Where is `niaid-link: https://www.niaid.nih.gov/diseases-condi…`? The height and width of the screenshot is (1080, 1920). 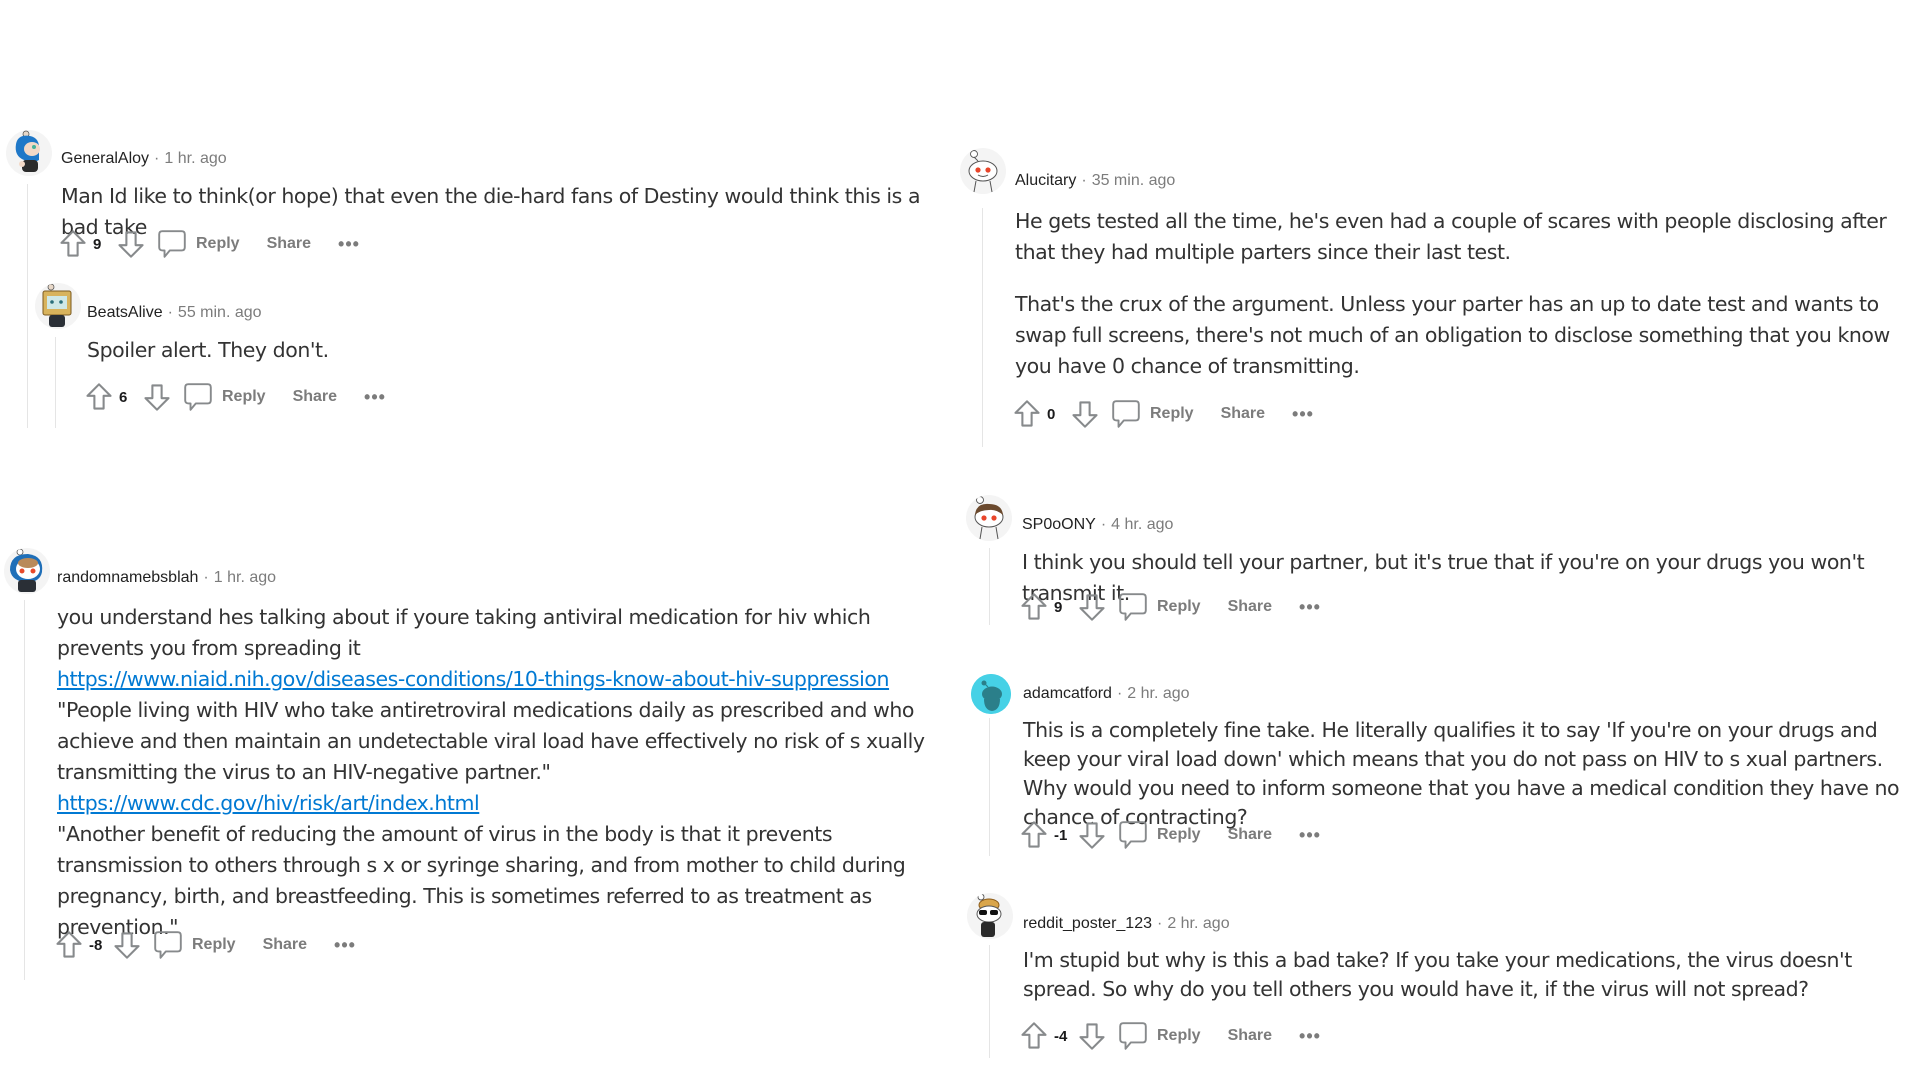
niaid-link: https://www.niaid.nih.gov/diseases-condi… is located at coordinates (473, 679).